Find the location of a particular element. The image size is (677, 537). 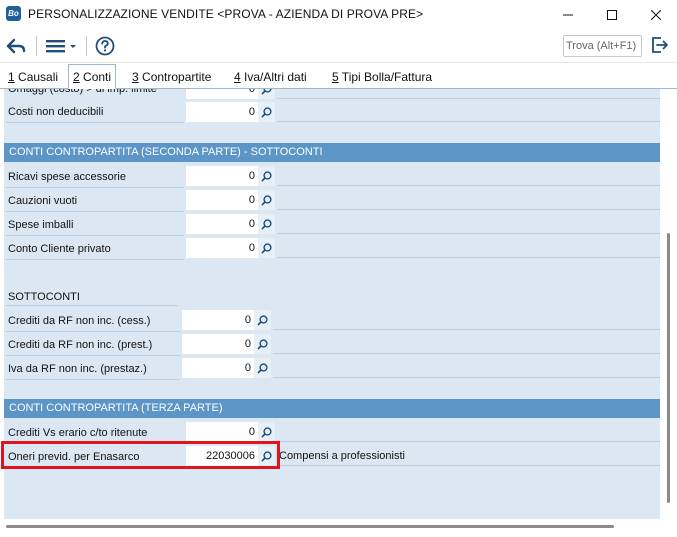

exit-icon is located at coordinates (660, 45).